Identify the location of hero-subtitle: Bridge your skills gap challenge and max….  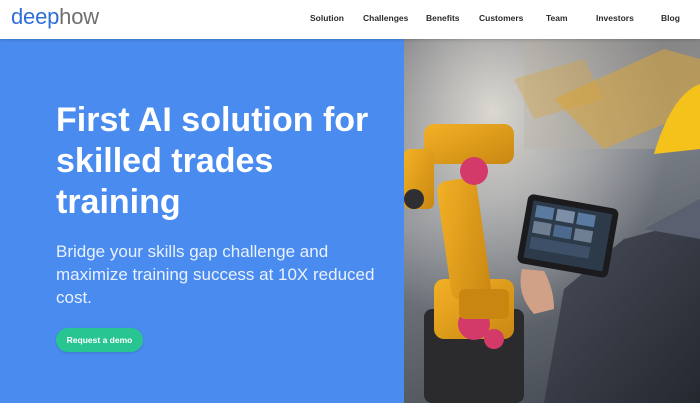
(215, 274).